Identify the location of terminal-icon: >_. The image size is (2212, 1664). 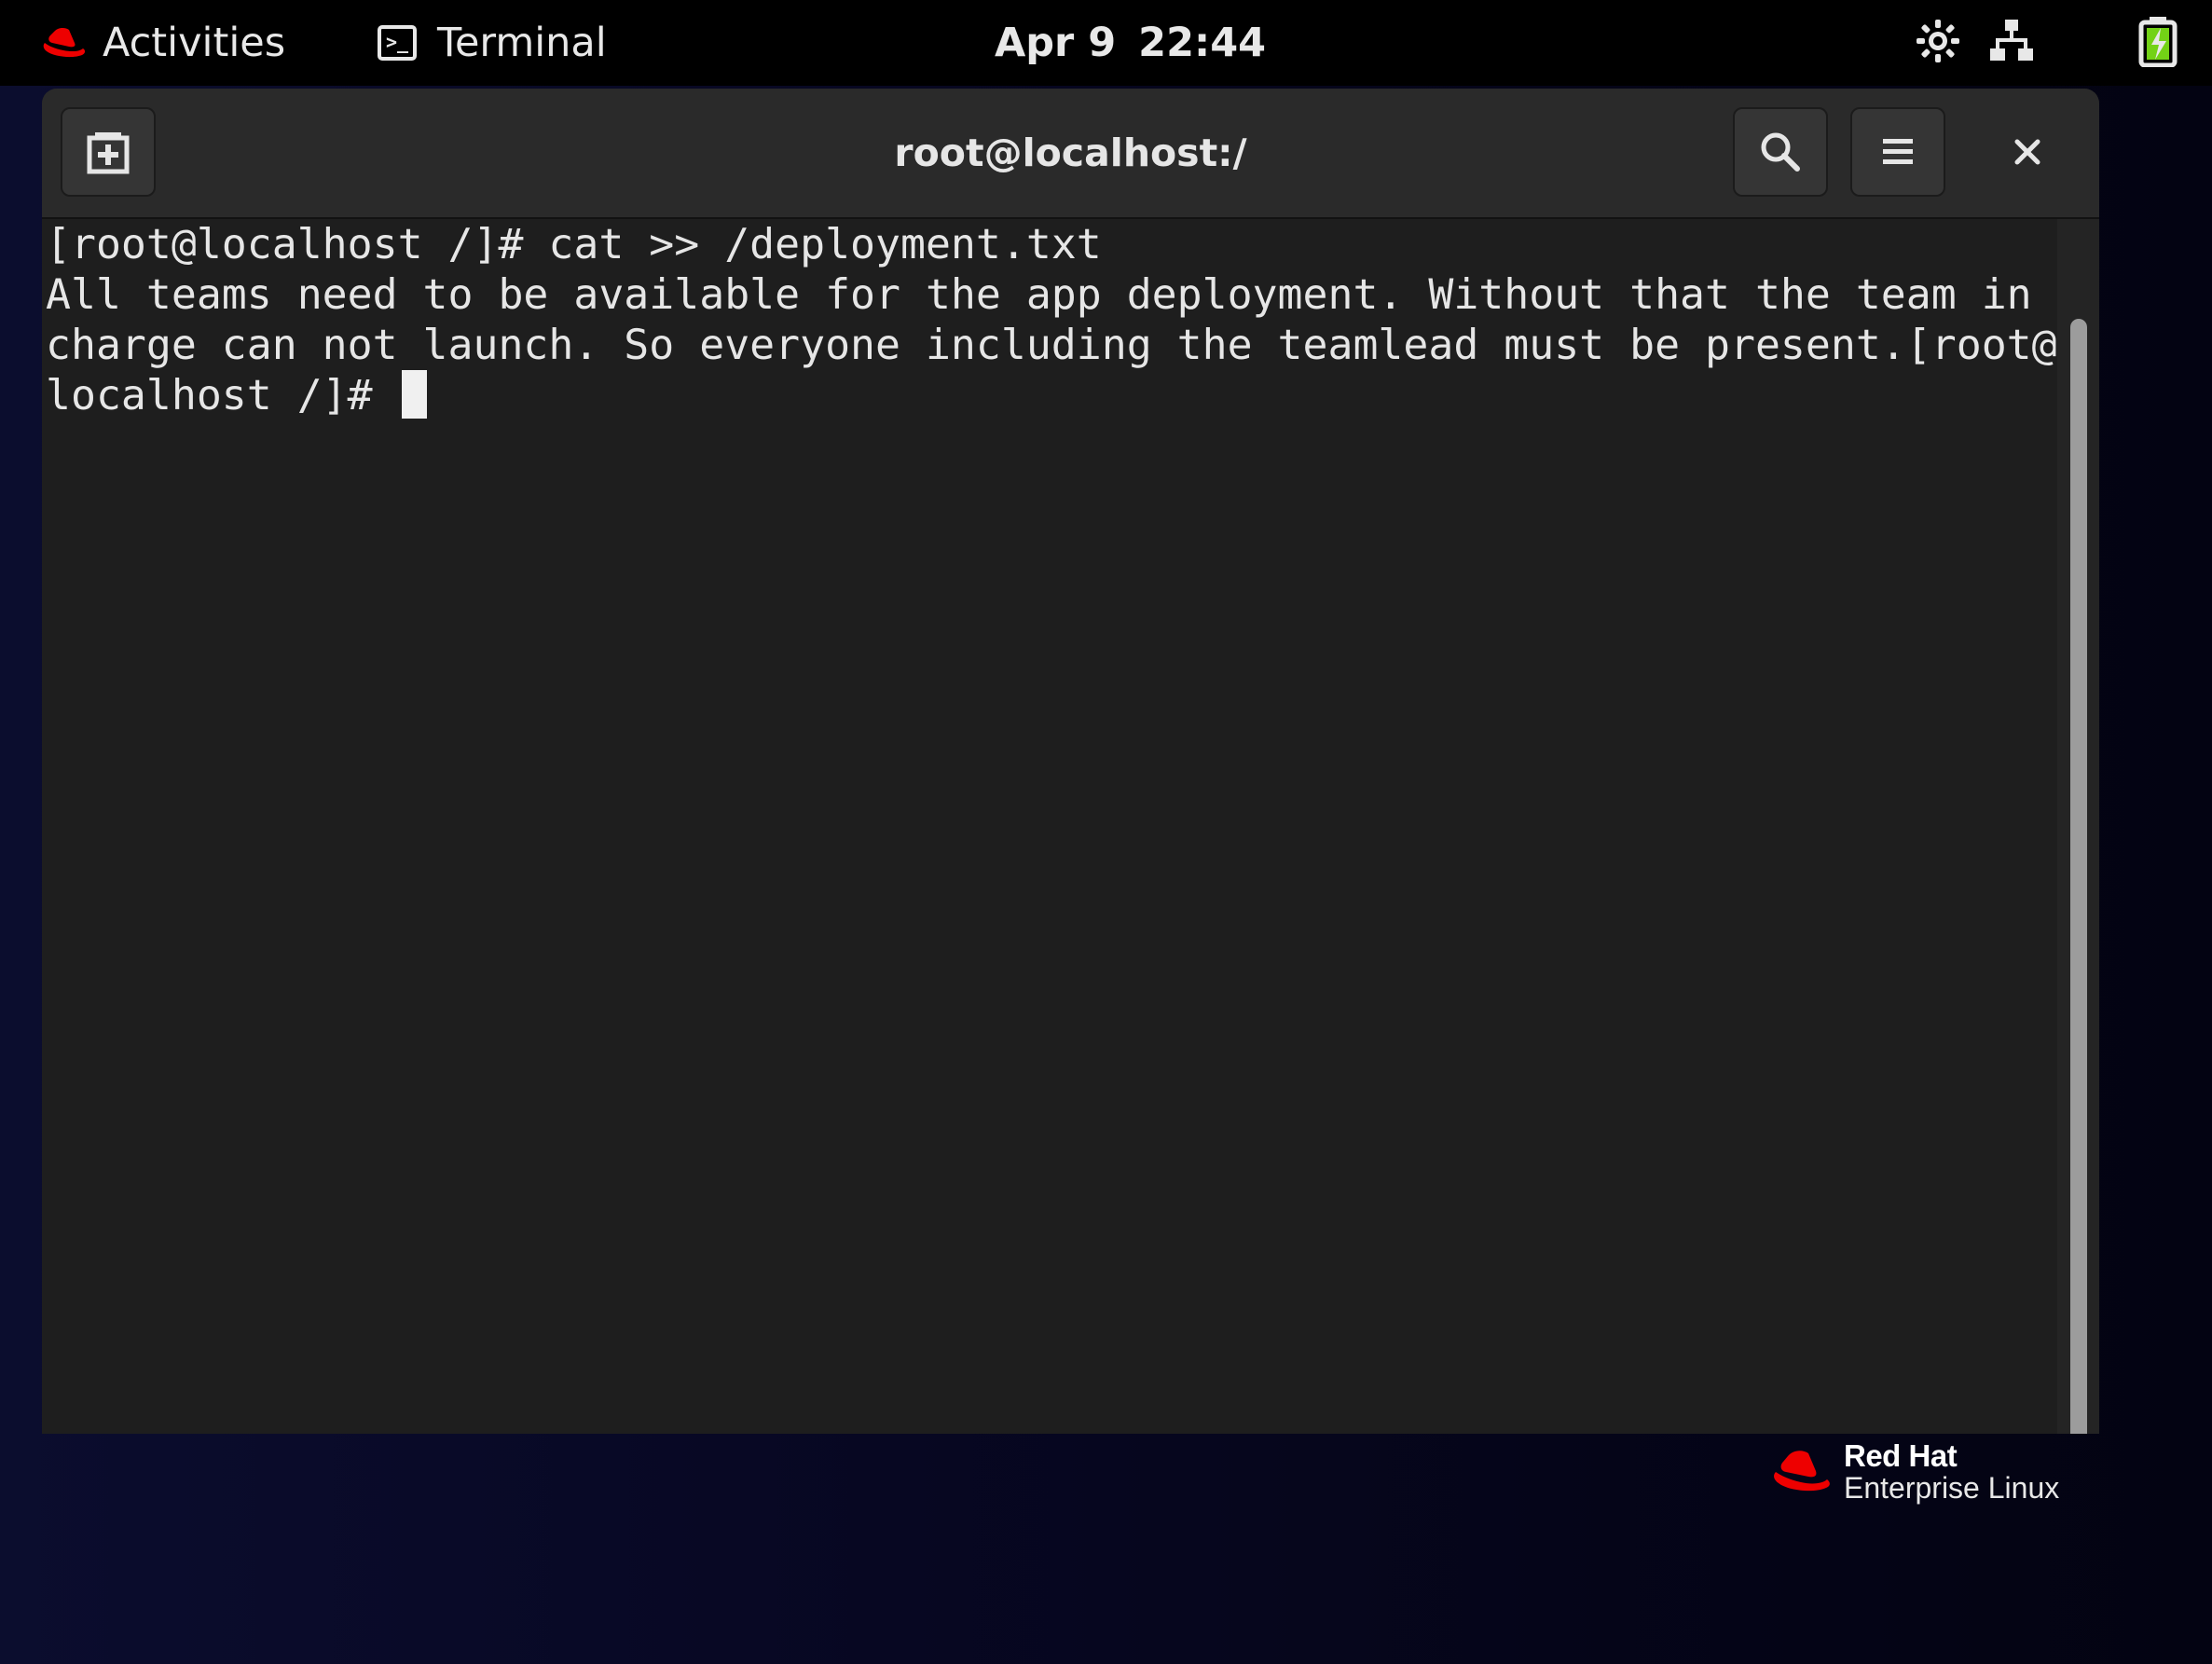
(397, 43).